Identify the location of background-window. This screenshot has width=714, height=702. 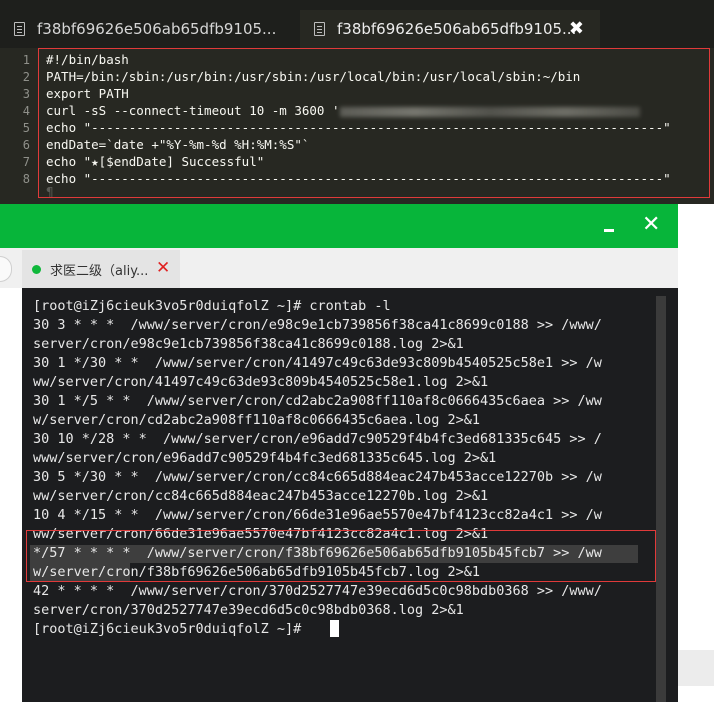
(696, 453).